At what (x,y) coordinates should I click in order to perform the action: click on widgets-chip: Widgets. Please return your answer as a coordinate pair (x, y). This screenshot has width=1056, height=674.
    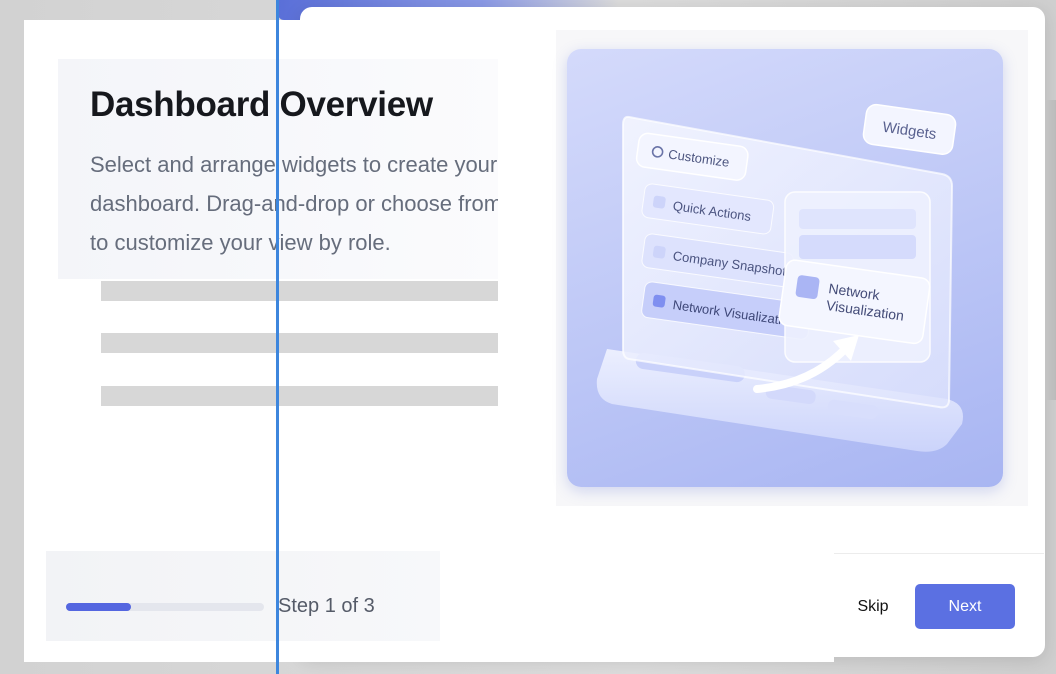
    Looking at the image, I should click on (909, 129).